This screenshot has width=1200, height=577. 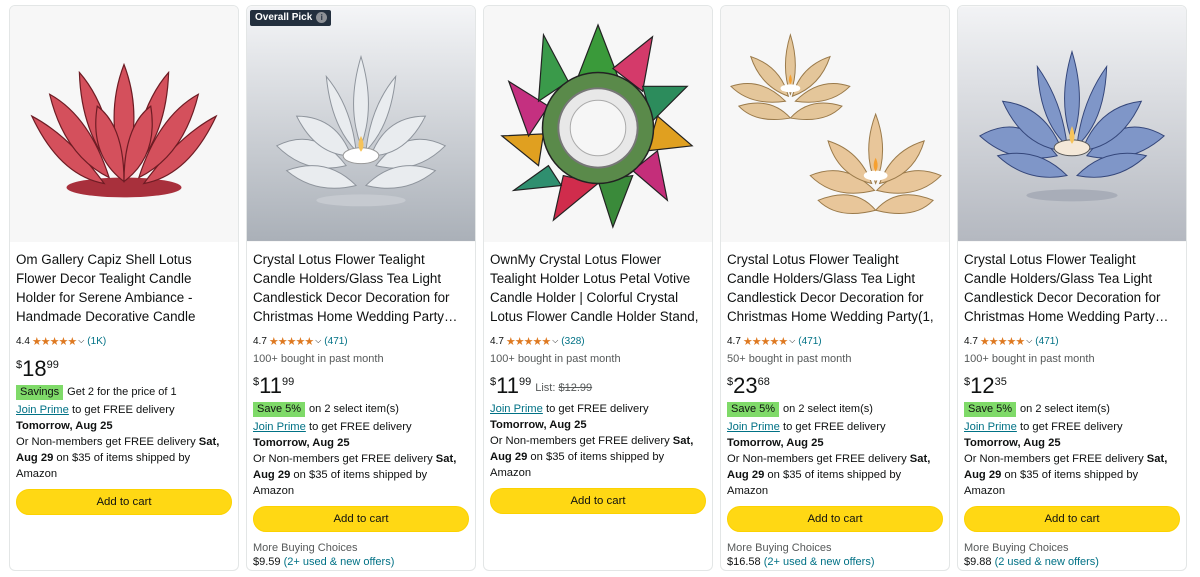 What do you see at coordinates (96, 341) in the screenshot?
I see `review-count-link: (1K)` at bounding box center [96, 341].